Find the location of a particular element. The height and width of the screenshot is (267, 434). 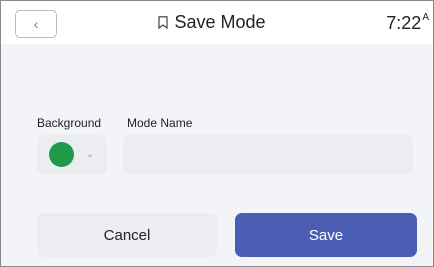

cancel-button-label: Cancel is located at coordinates (127, 235).